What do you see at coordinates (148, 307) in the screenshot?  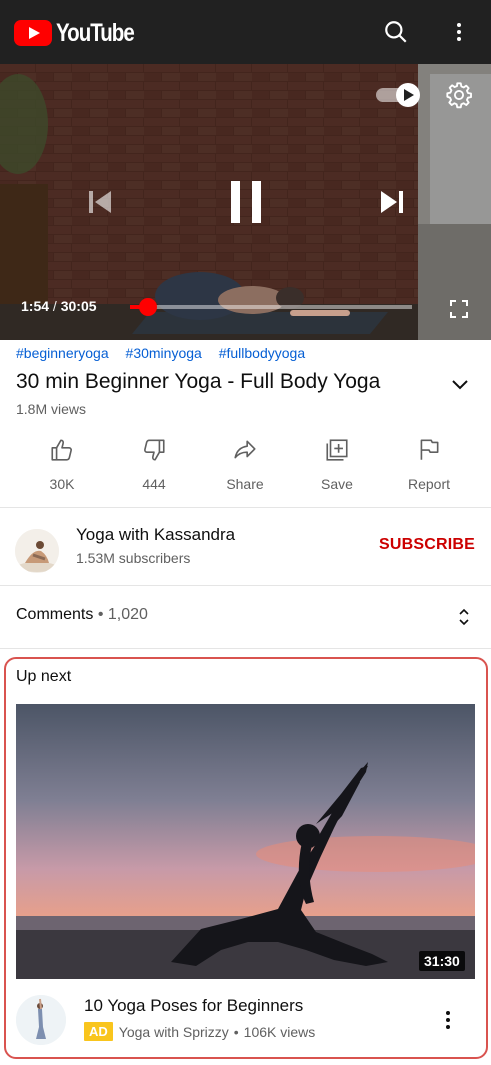 I see `seek-bar-scrubber` at bounding box center [148, 307].